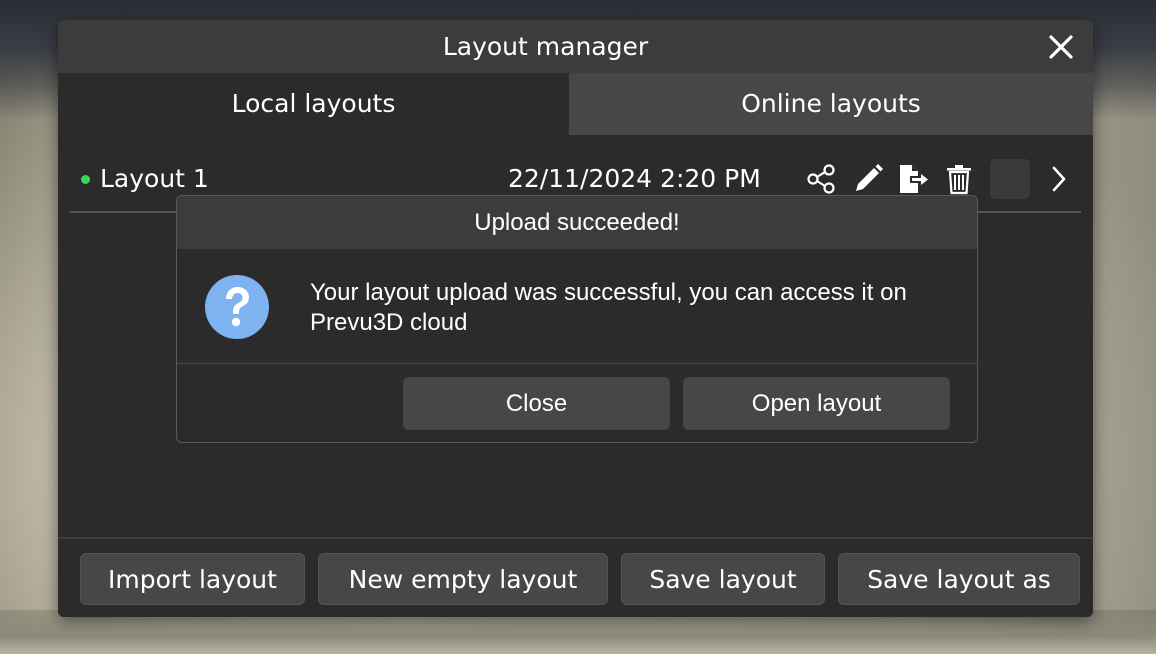  I want to click on save-layout-as-button: Save layout as, so click(959, 579).